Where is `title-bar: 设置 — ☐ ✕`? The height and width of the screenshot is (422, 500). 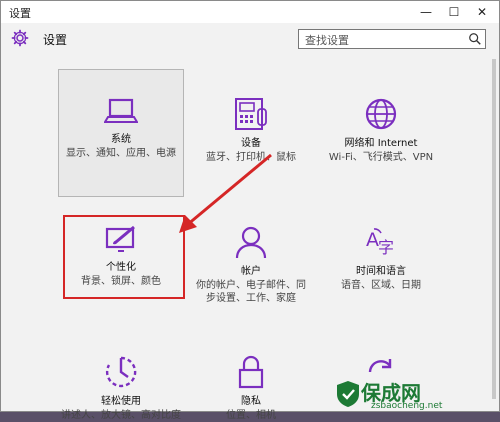
title-bar: 设置 — ☐ ✕ is located at coordinates (250, 12).